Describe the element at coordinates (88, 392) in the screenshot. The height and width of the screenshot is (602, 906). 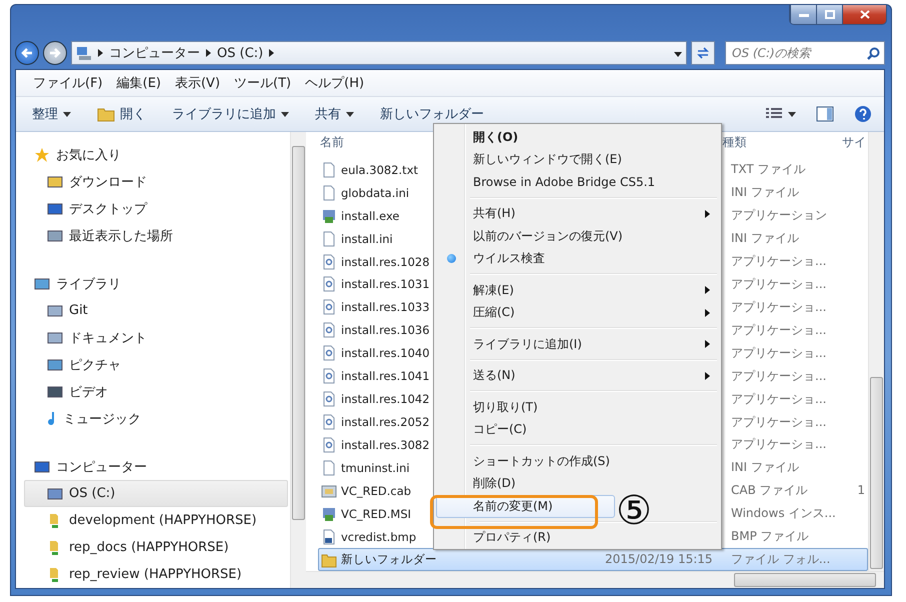
I see `nav-item-label: ビデオ` at that location.